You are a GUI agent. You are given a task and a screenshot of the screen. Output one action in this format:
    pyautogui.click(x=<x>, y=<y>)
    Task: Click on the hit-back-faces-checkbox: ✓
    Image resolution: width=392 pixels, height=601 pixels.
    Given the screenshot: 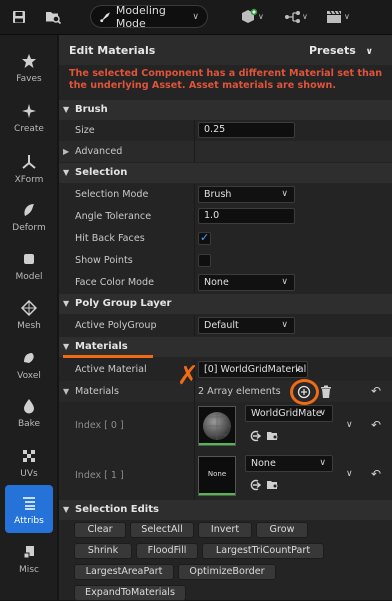 What is the action you would take?
    pyautogui.click(x=204, y=238)
    